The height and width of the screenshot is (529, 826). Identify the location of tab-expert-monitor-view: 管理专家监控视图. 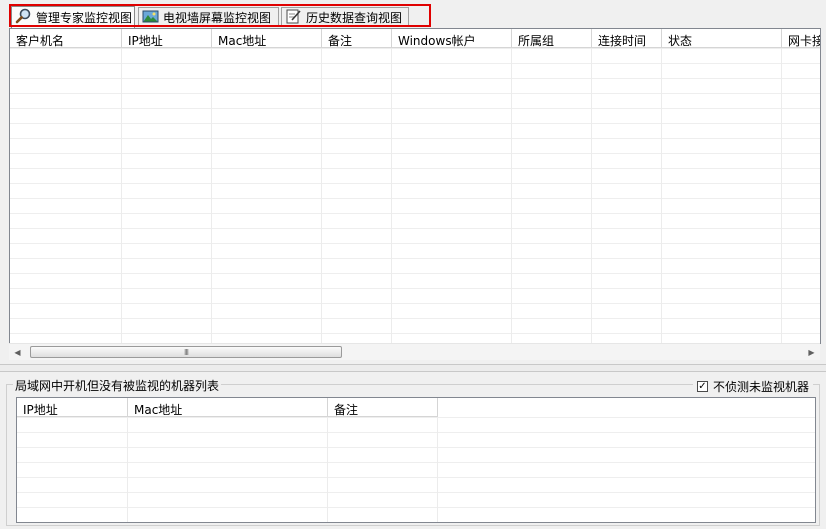
(73, 17).